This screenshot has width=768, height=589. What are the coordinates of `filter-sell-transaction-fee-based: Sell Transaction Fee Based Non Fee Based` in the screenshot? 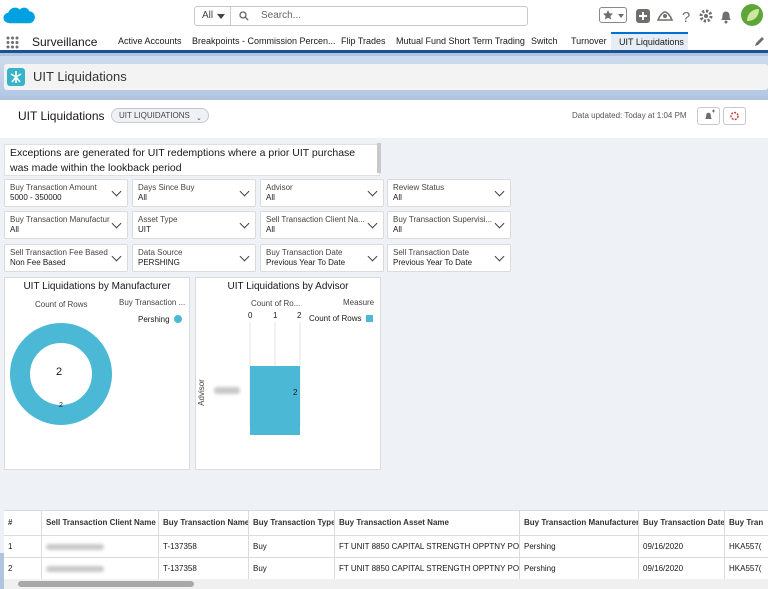 It's located at (66, 258).